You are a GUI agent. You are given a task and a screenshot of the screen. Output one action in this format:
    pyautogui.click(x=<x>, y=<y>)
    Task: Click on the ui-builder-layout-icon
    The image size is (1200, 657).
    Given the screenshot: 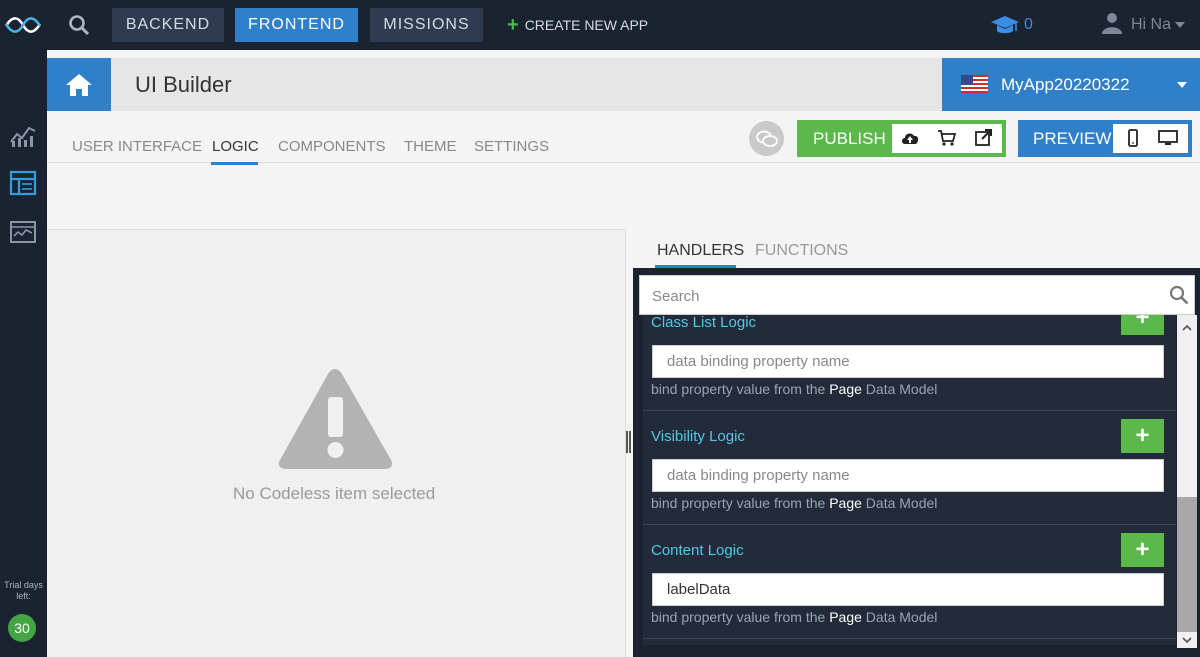 What is the action you would take?
    pyautogui.click(x=23, y=183)
    